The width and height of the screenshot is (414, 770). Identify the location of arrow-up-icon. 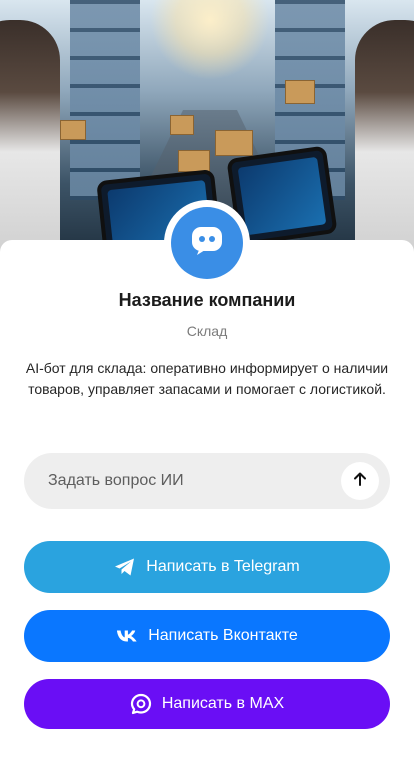
(360, 481).